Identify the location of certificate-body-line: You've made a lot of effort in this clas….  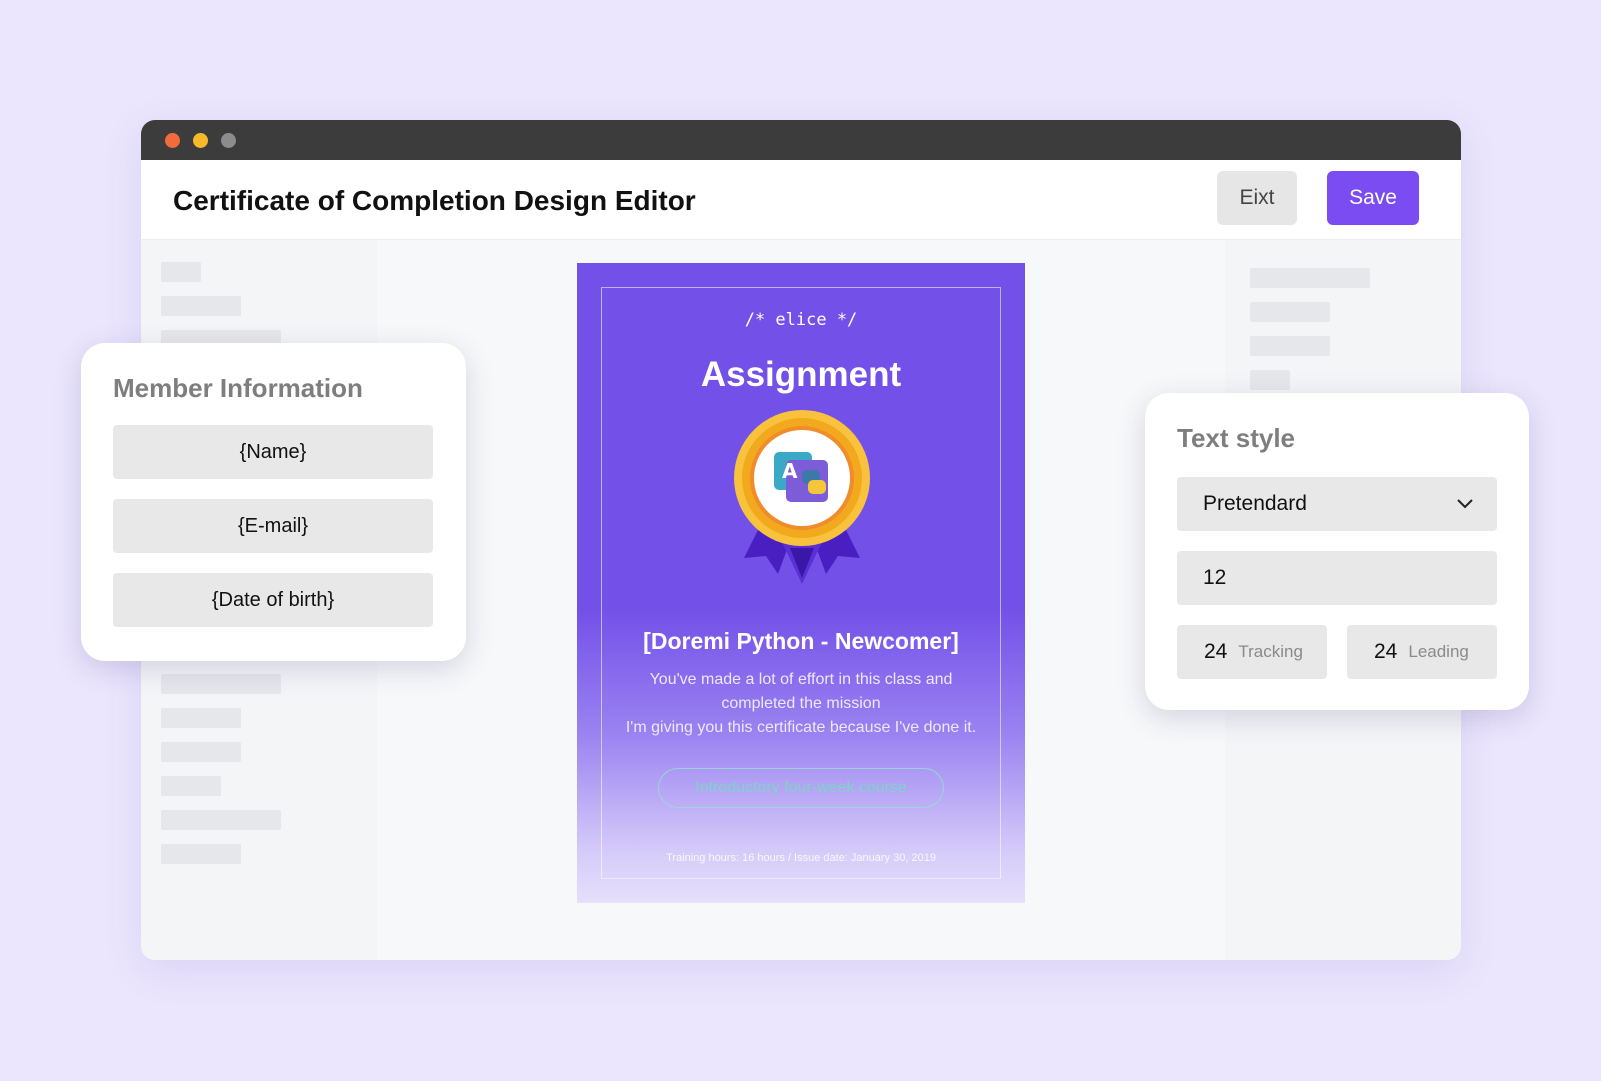
(801, 679).